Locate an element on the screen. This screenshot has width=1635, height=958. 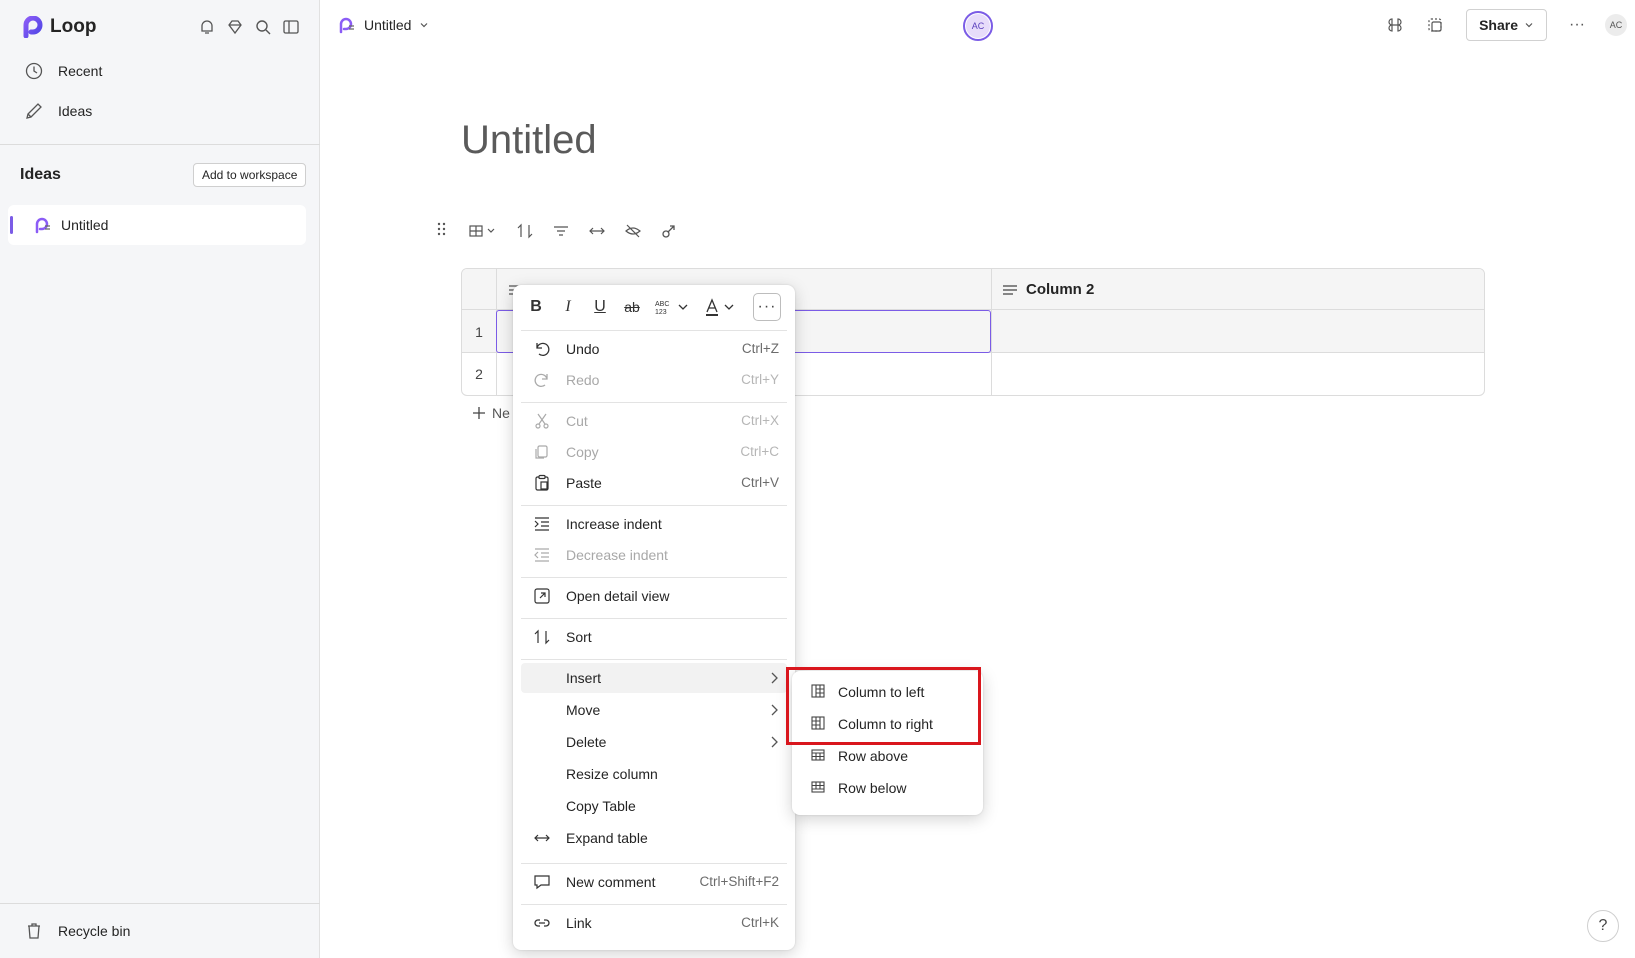
underline-button: U is located at coordinates (600, 307).